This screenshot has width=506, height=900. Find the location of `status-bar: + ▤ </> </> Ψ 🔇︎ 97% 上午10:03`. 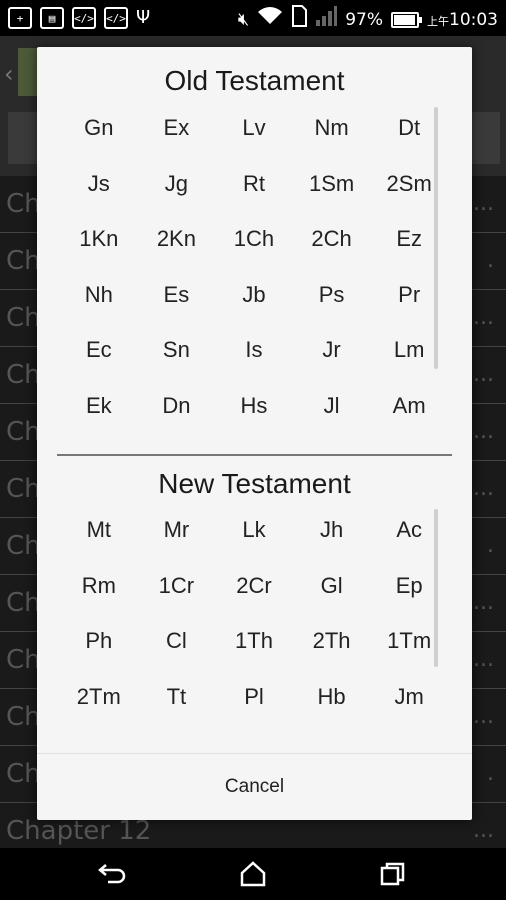

status-bar: + ▤ </> </> Ψ 🔇︎ 97% 上午10:03 is located at coordinates (253, 18).